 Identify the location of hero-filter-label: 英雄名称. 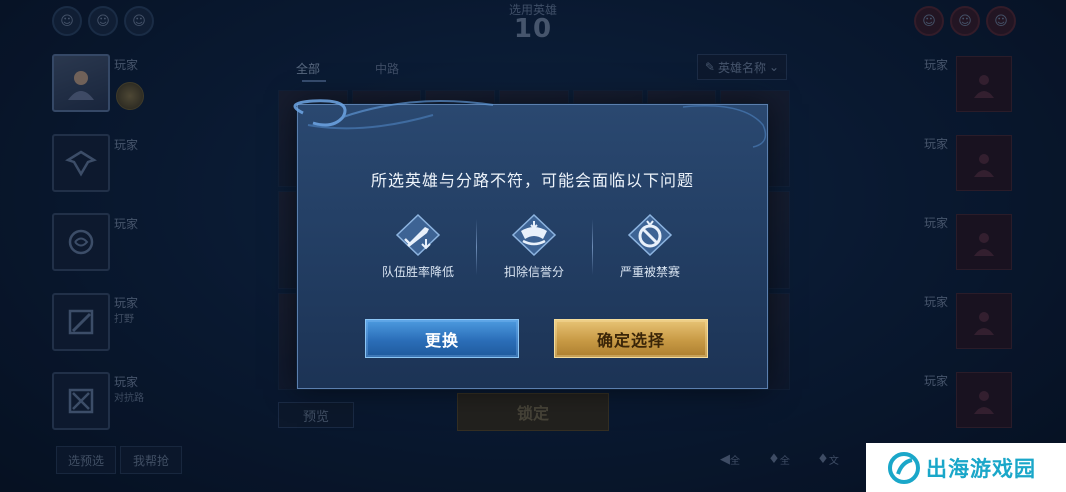
(741, 67).